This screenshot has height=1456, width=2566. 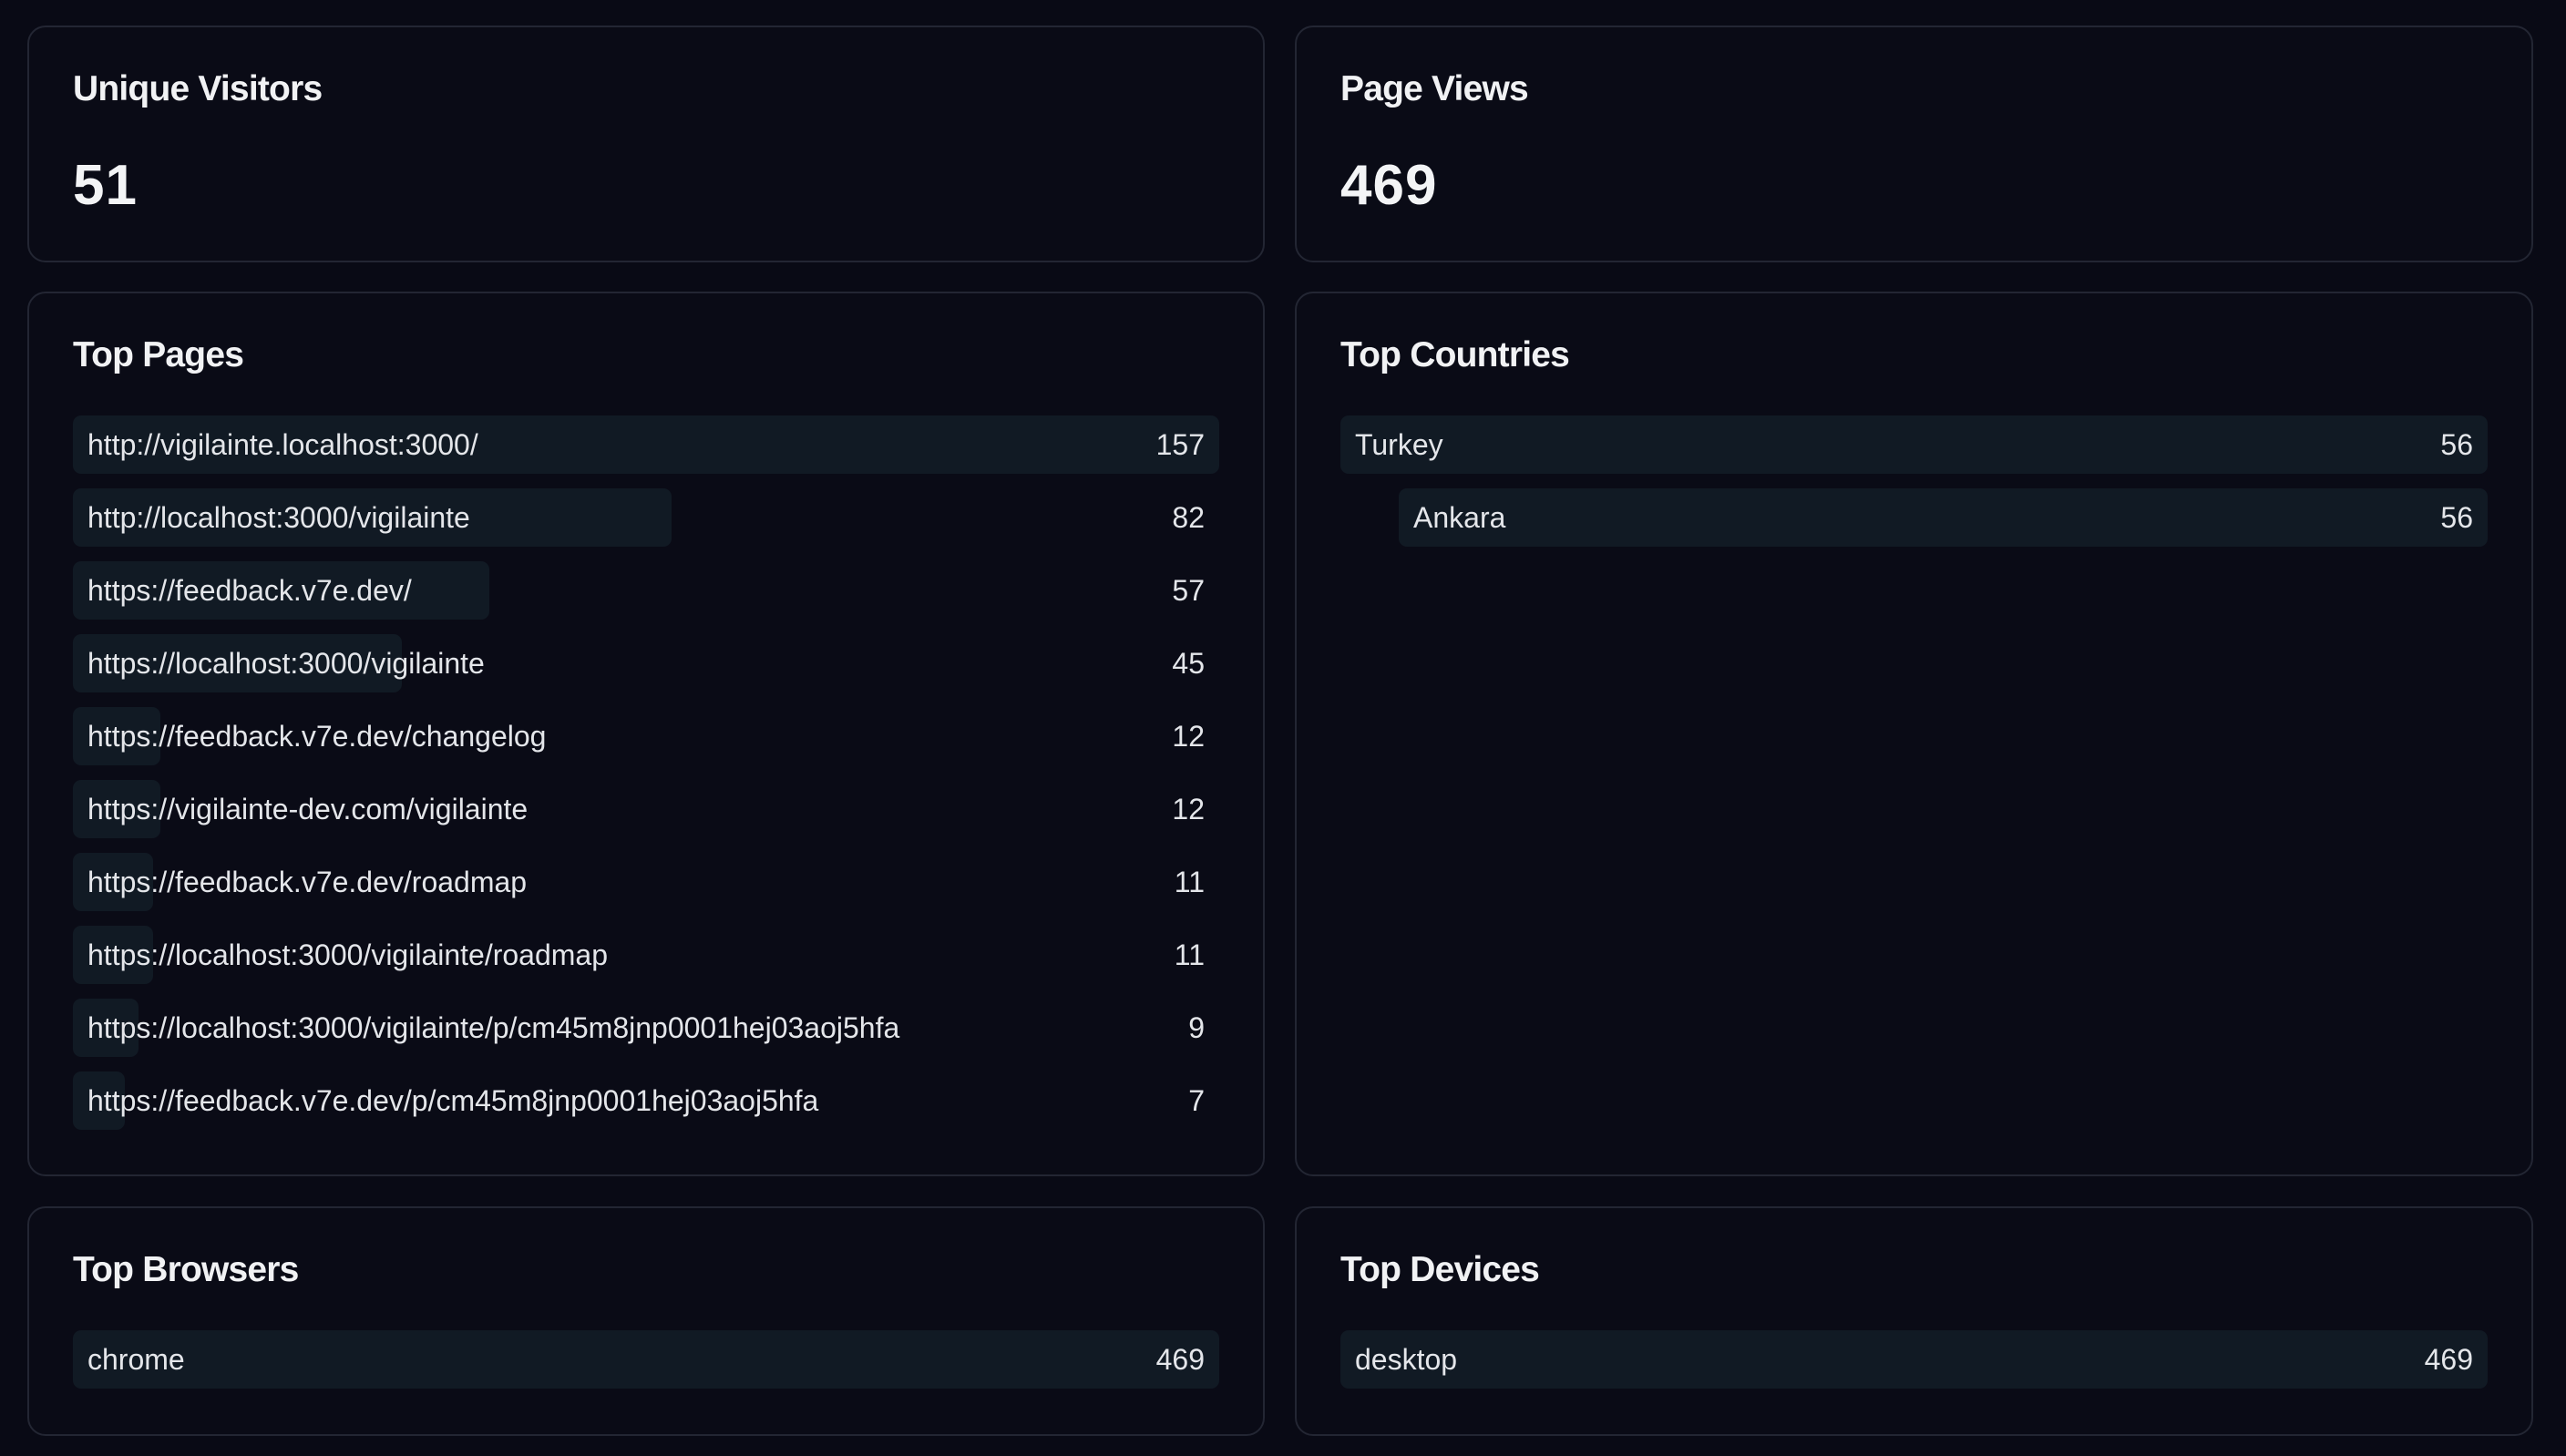 What do you see at coordinates (646, 445) in the screenshot?
I see `top-pages-row: http://vigilainte.localhost:3000/157` at bounding box center [646, 445].